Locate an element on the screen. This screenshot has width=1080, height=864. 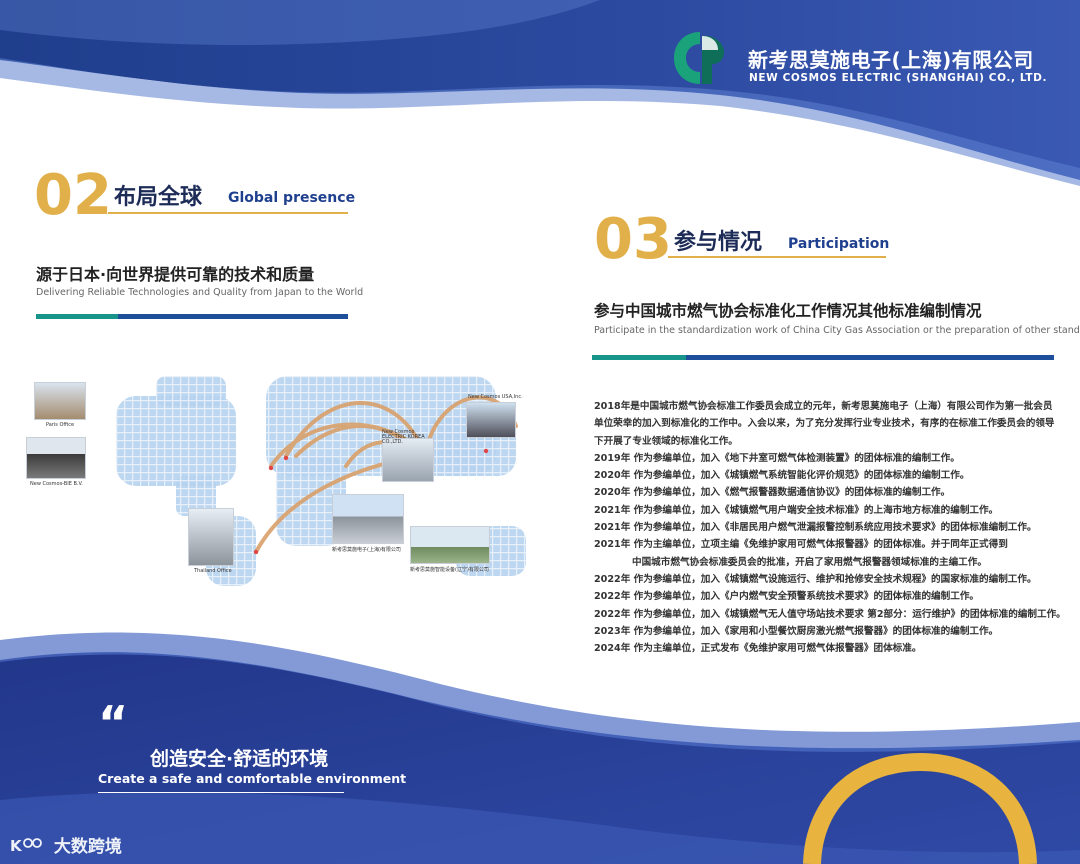
company-logo-icon is located at coordinates (700, 59).